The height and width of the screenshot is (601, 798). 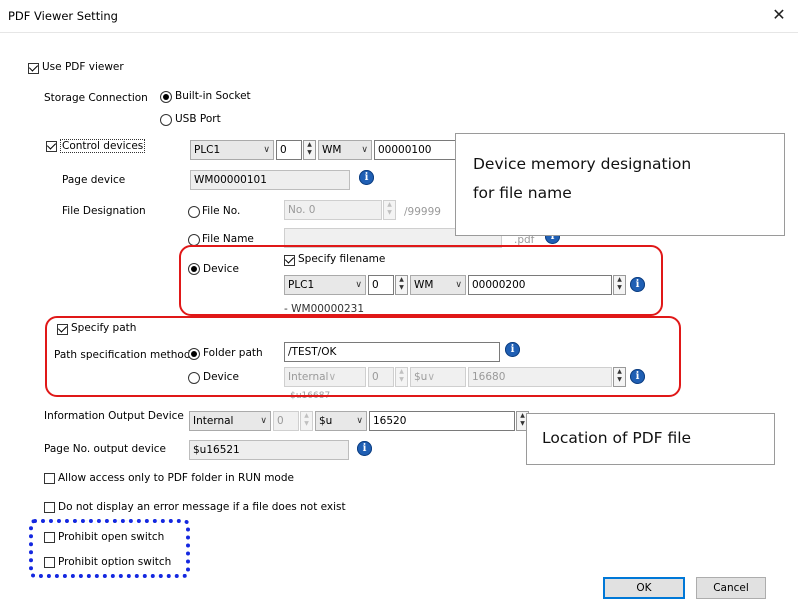 What do you see at coordinates (198, 119) in the screenshot?
I see `usb-port-label: USB Port` at bounding box center [198, 119].